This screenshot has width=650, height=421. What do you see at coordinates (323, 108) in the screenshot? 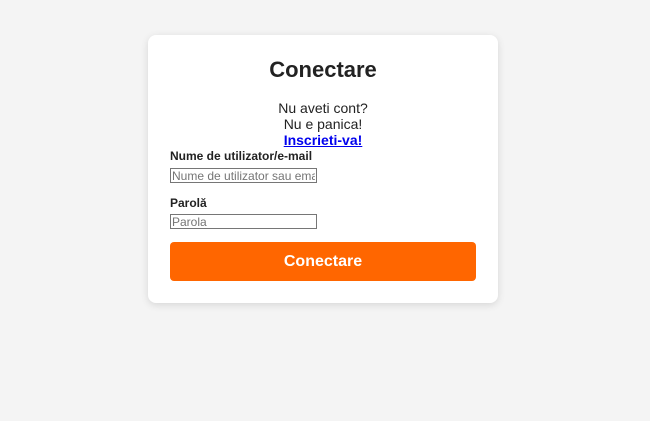
I see `no-account-text: Nu aveti cont?` at bounding box center [323, 108].